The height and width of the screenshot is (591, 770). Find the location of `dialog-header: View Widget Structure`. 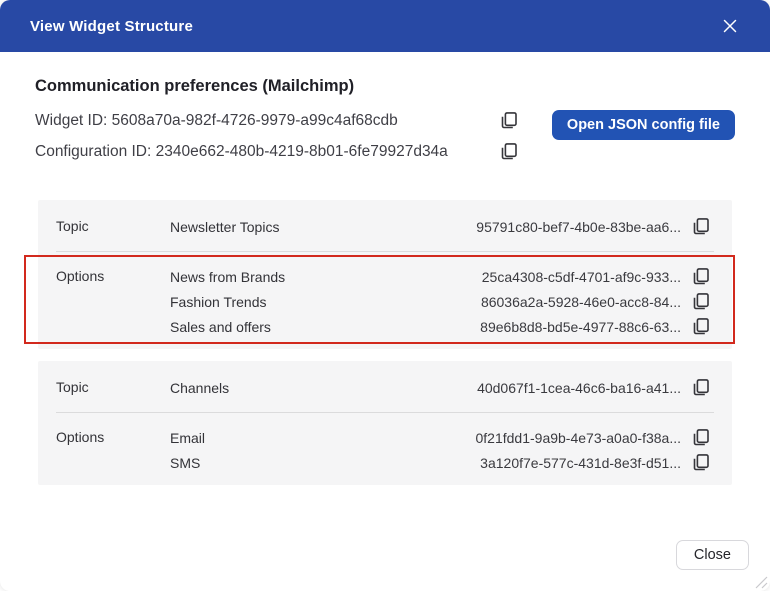

dialog-header: View Widget Structure is located at coordinates (385, 26).